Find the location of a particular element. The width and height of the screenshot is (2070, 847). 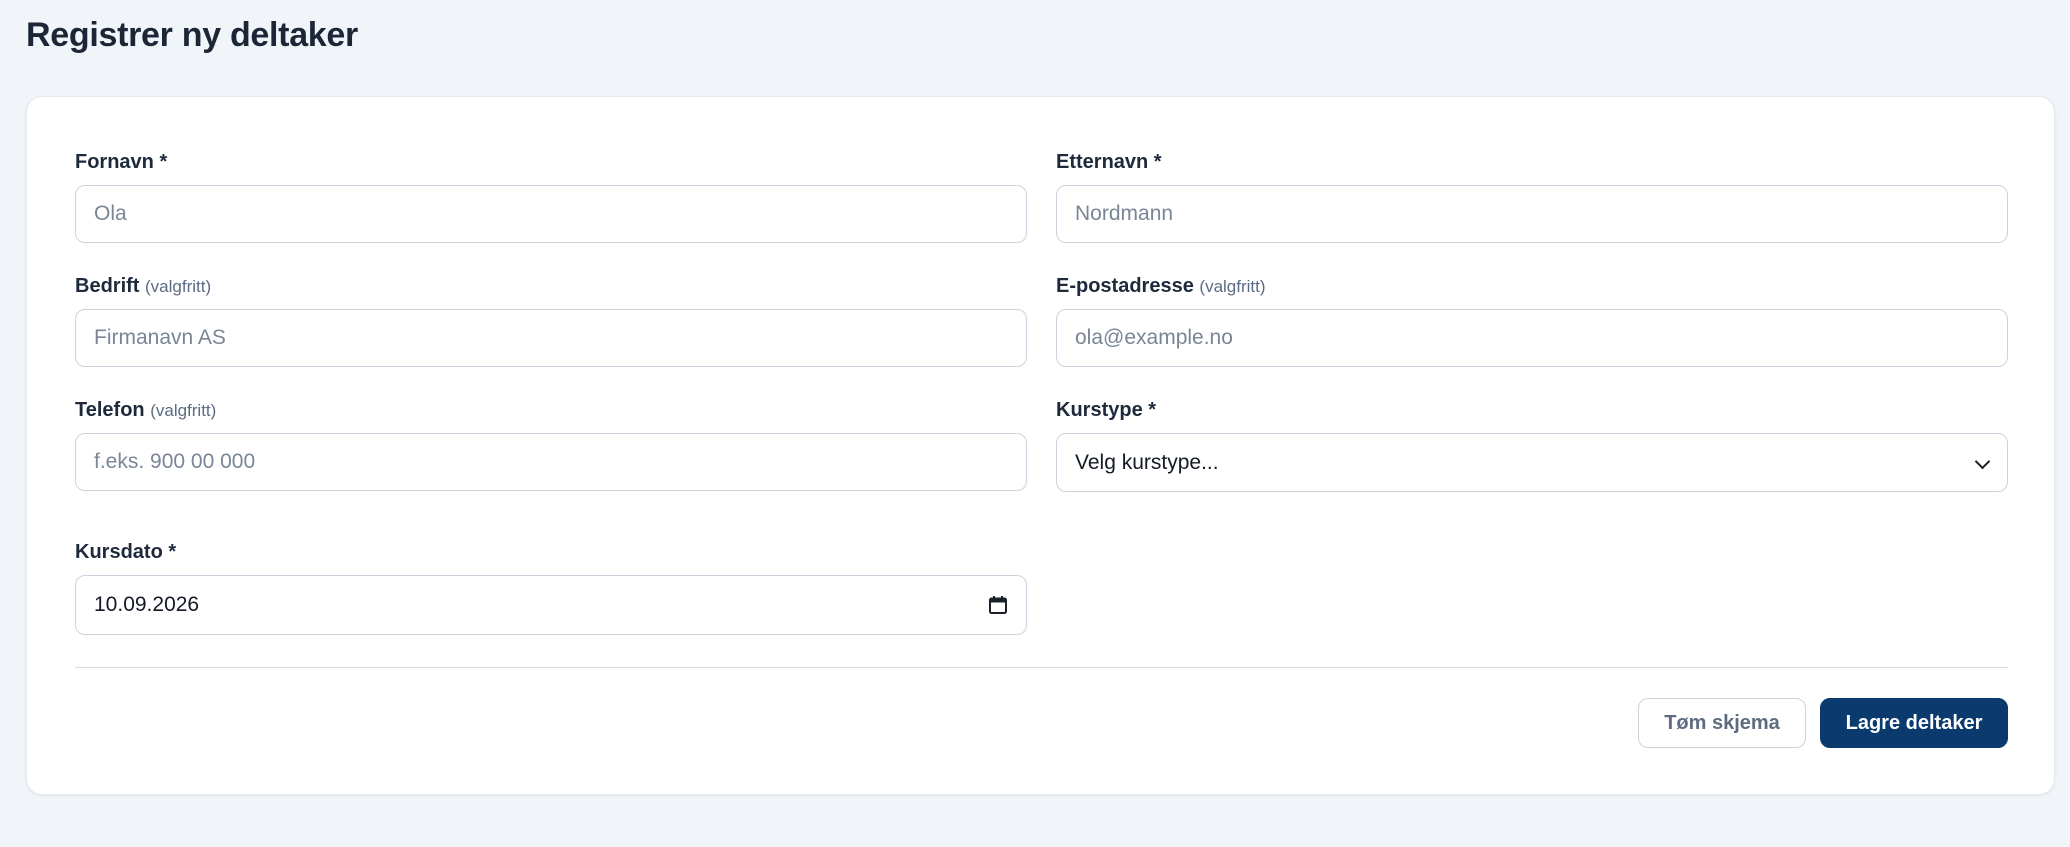

course-date-label: Kursdato * is located at coordinates (126, 552).